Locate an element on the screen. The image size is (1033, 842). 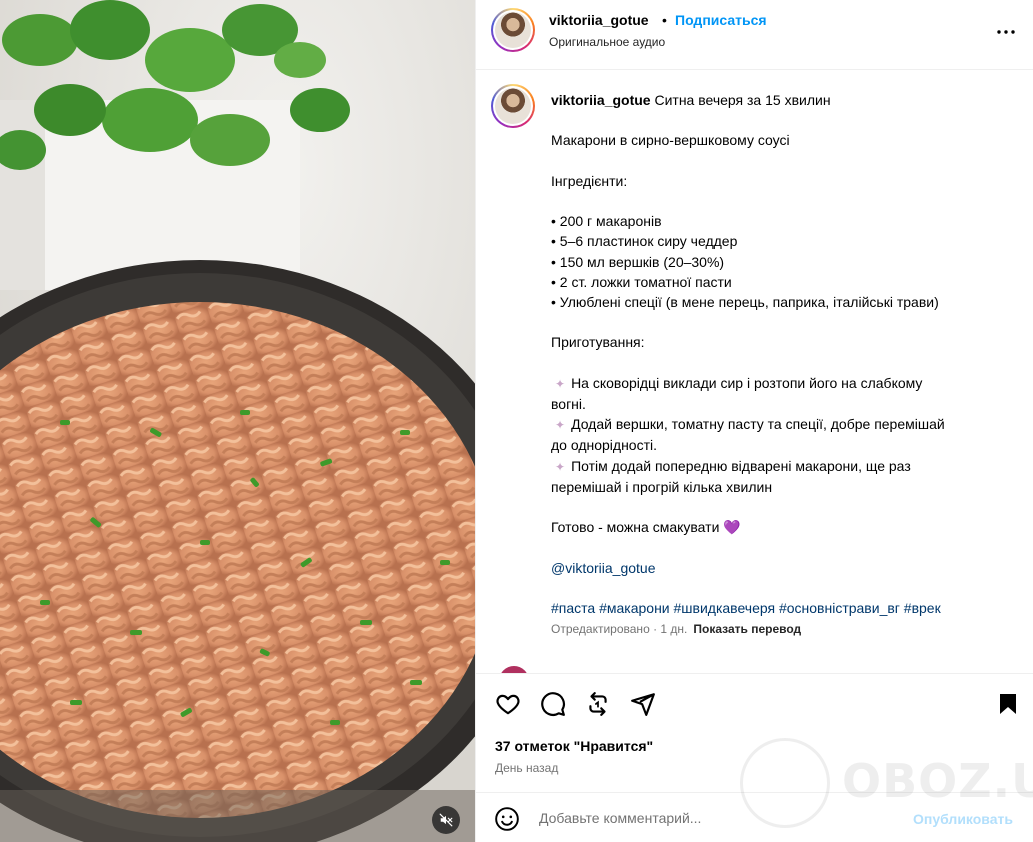
caption-author-avatar is located at coordinates (513, 106).